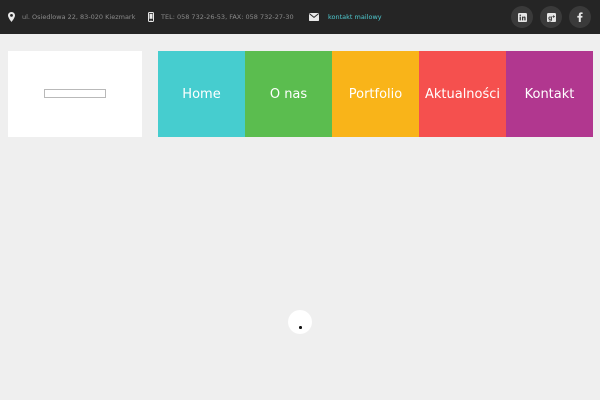  I want to click on loading-spinner, so click(300, 322).